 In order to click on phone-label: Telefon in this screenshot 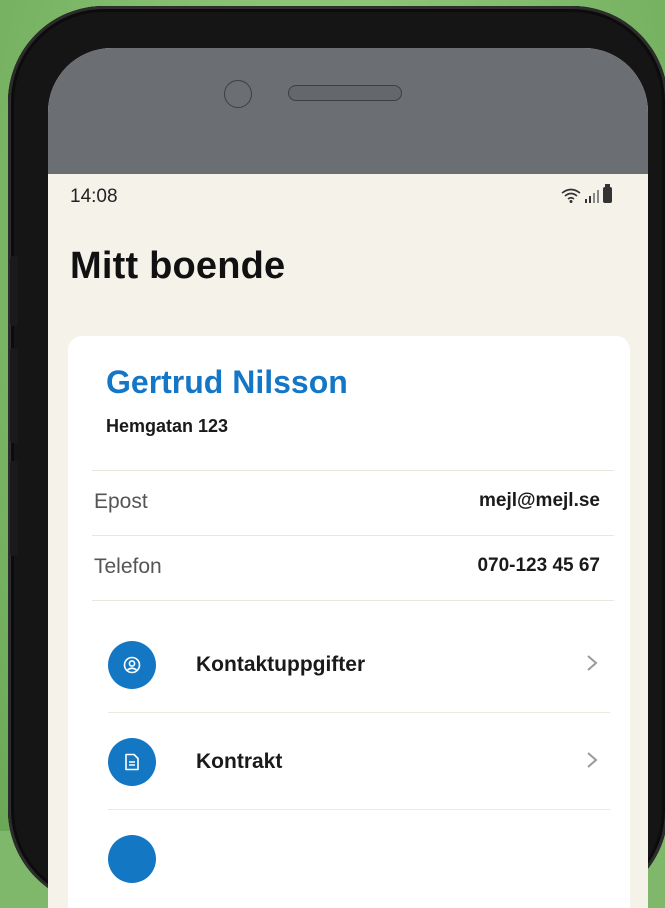, I will do `click(128, 566)`.